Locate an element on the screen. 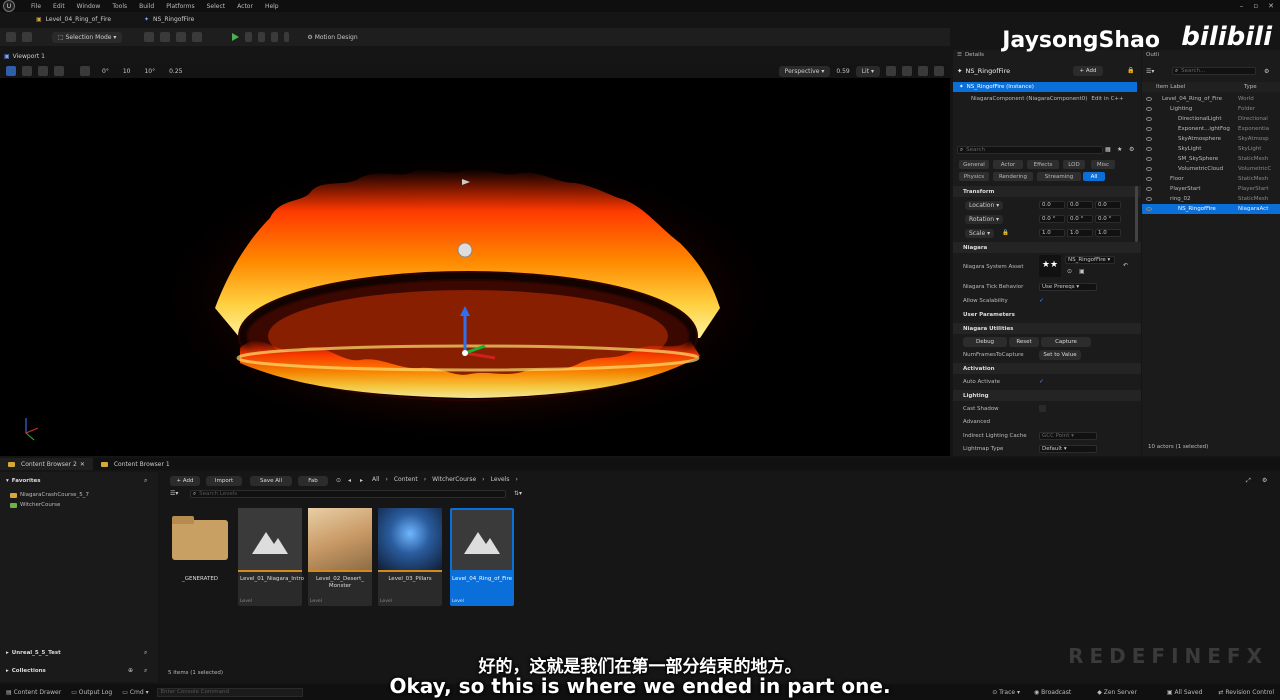 This screenshot has height=700, width=1280. instance-row: ✦ NS_RingofFire (Instance) is located at coordinates (1045, 87).